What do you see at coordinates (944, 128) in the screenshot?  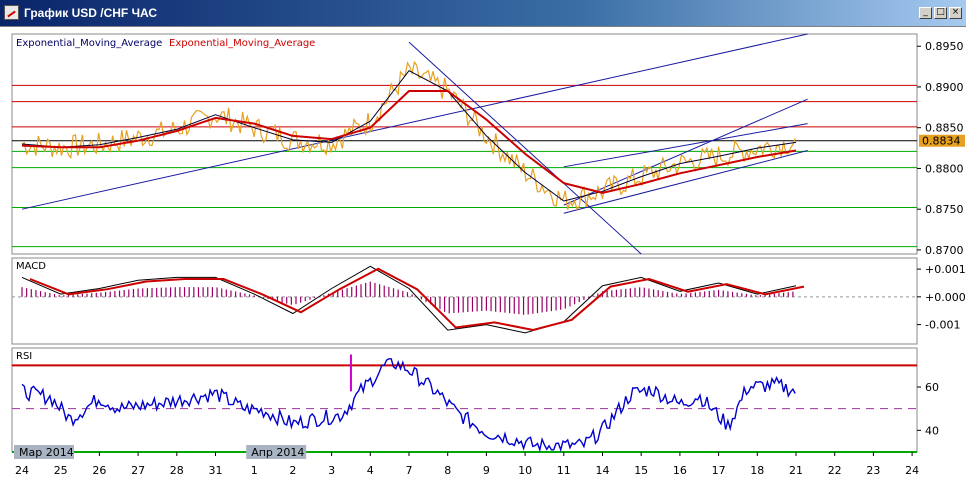 I see `main-ytick-label-2: 0.8850` at bounding box center [944, 128].